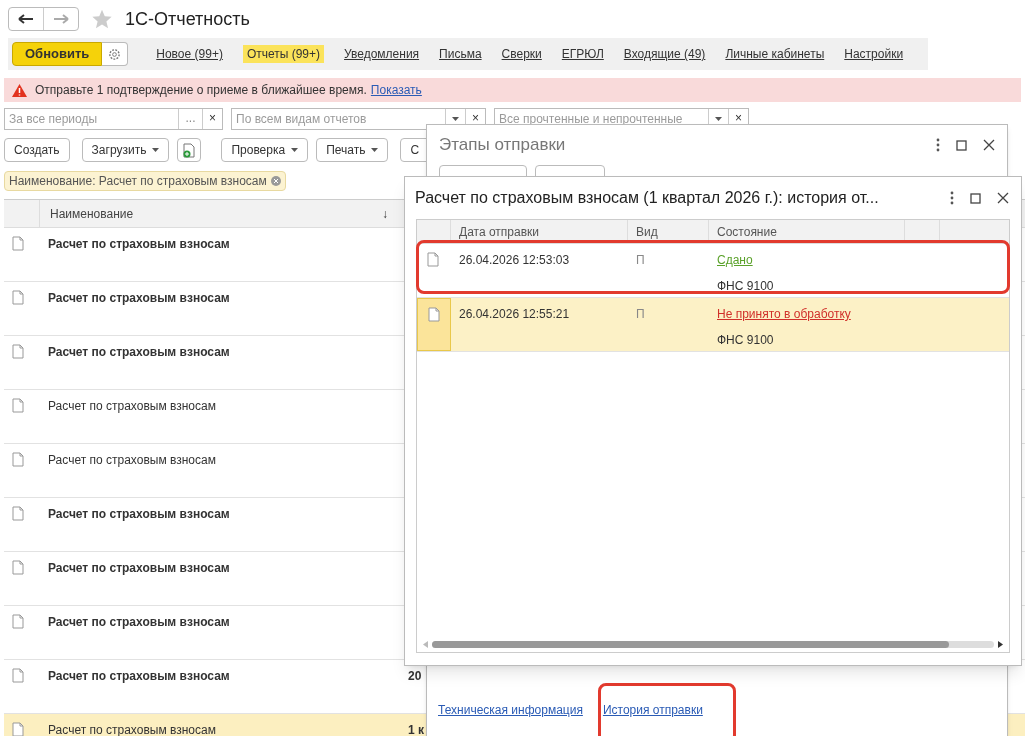  I want to click on alert-text: Отправьте 1 подтверждение о приеме в ближайшее время., so click(201, 90).